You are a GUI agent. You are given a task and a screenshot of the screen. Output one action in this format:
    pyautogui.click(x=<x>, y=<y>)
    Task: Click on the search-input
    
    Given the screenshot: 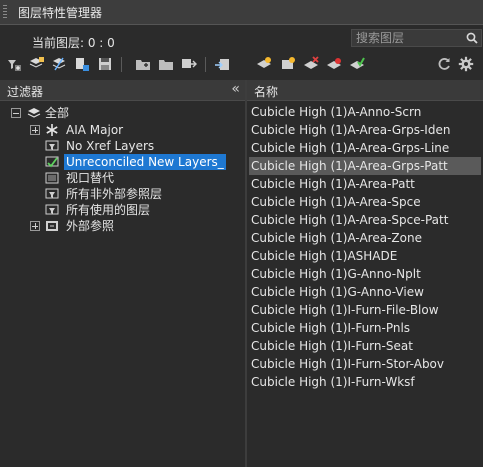 What is the action you would take?
    pyautogui.click(x=410, y=38)
    